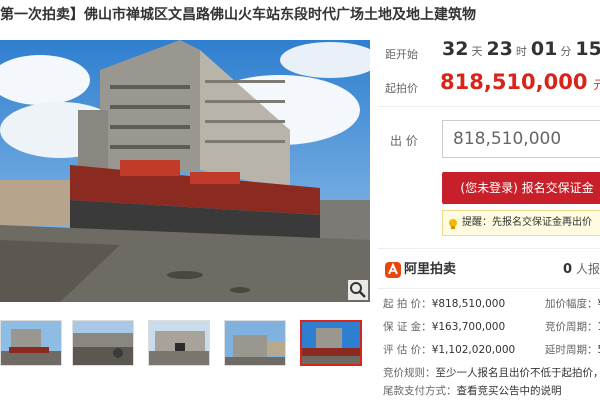 The width and height of the screenshot is (600, 400). What do you see at coordinates (420, 391) in the screenshot?
I see `detail-payment-label: 尾款支付方式：` at bounding box center [420, 391].